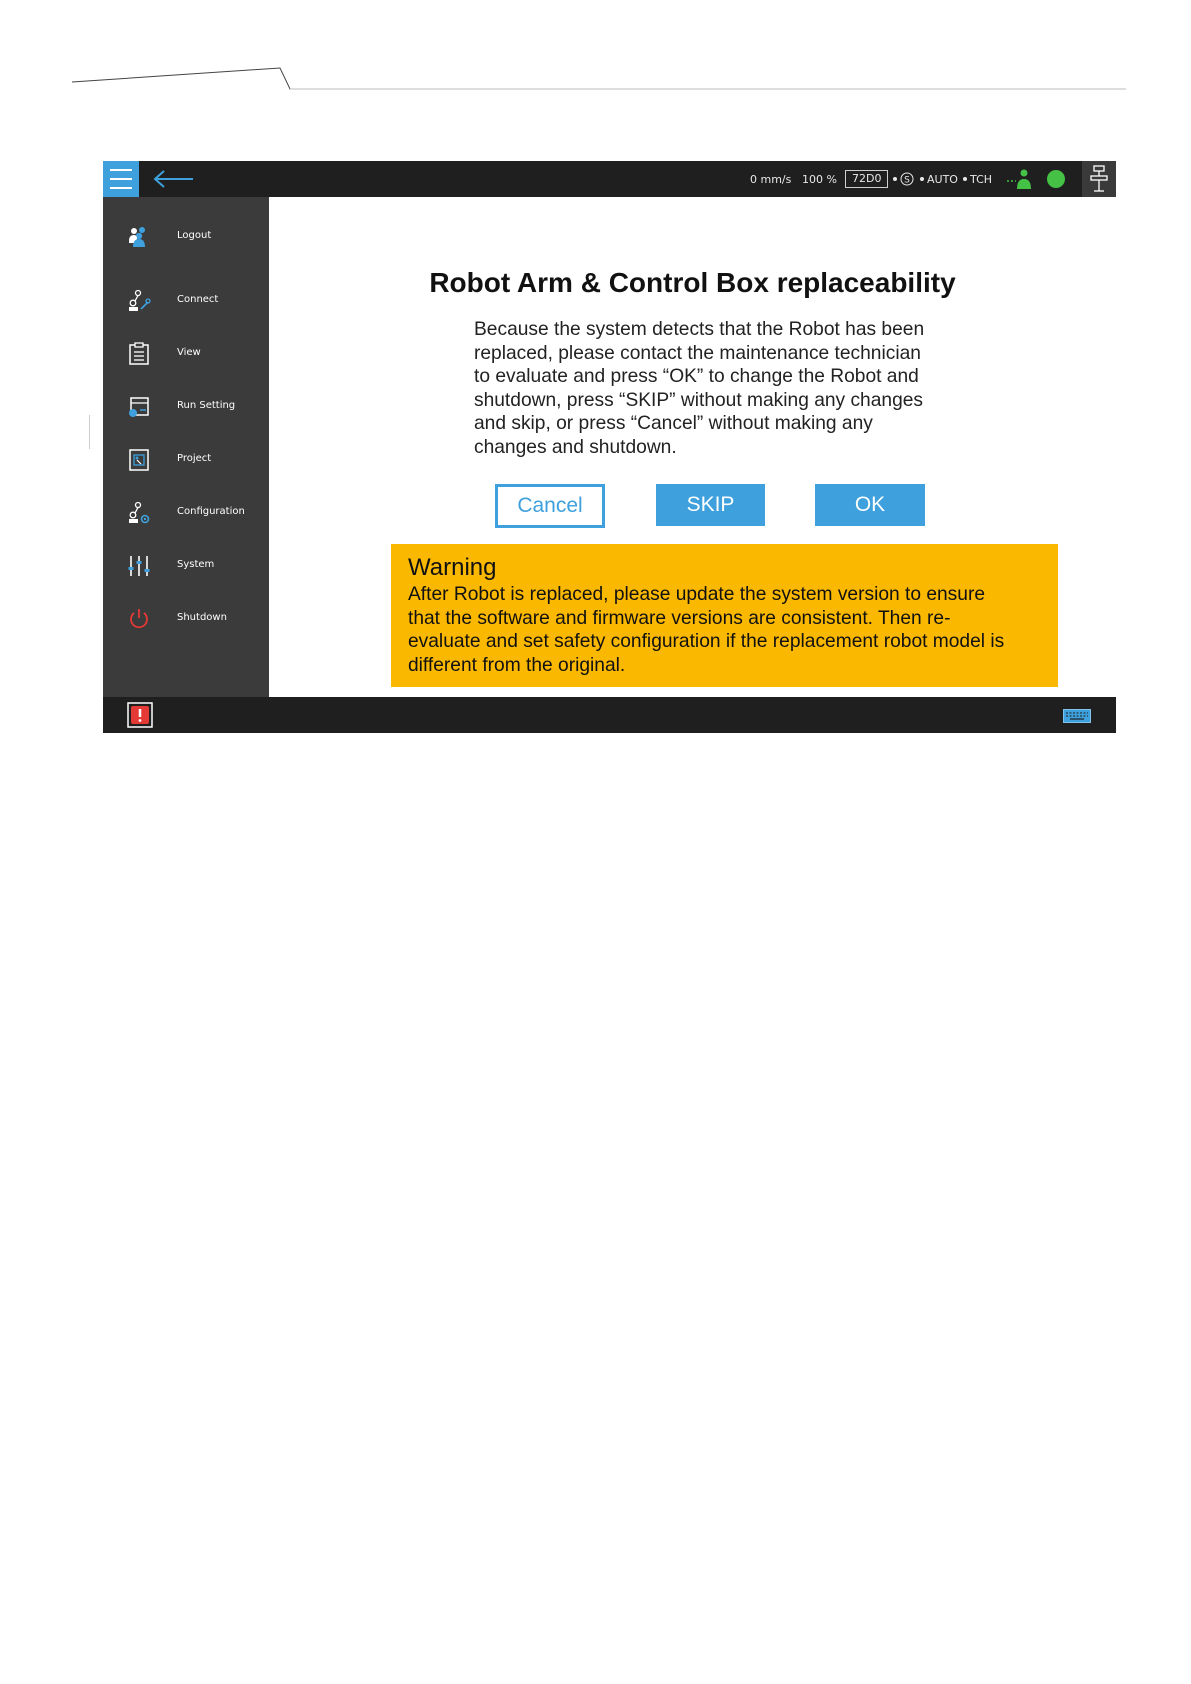  Describe the element at coordinates (771, 179) in the screenshot. I see `speed-readout: 0 mm/s` at that location.